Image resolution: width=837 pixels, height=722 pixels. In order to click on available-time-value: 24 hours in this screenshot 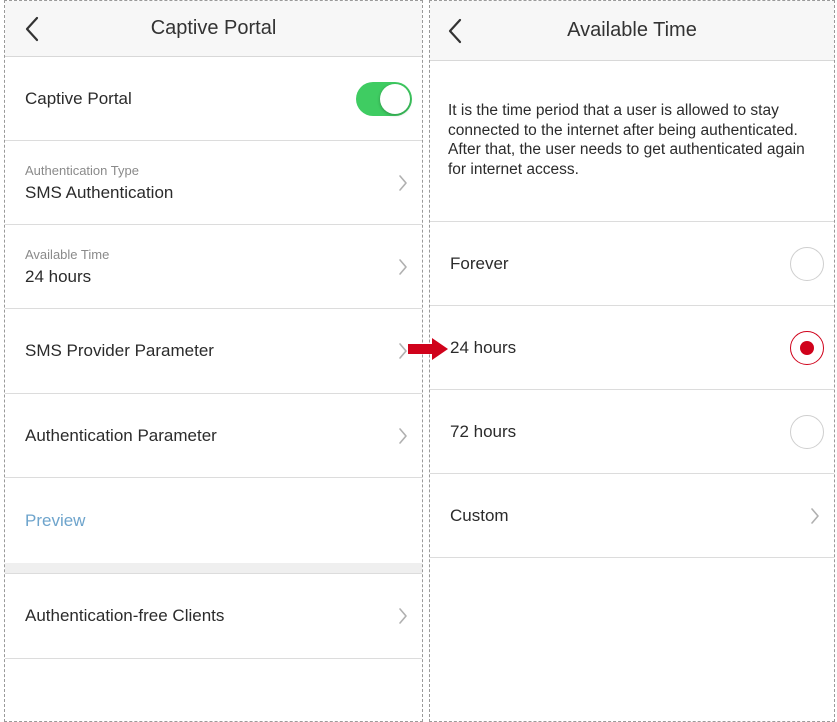, I will do `click(58, 276)`.